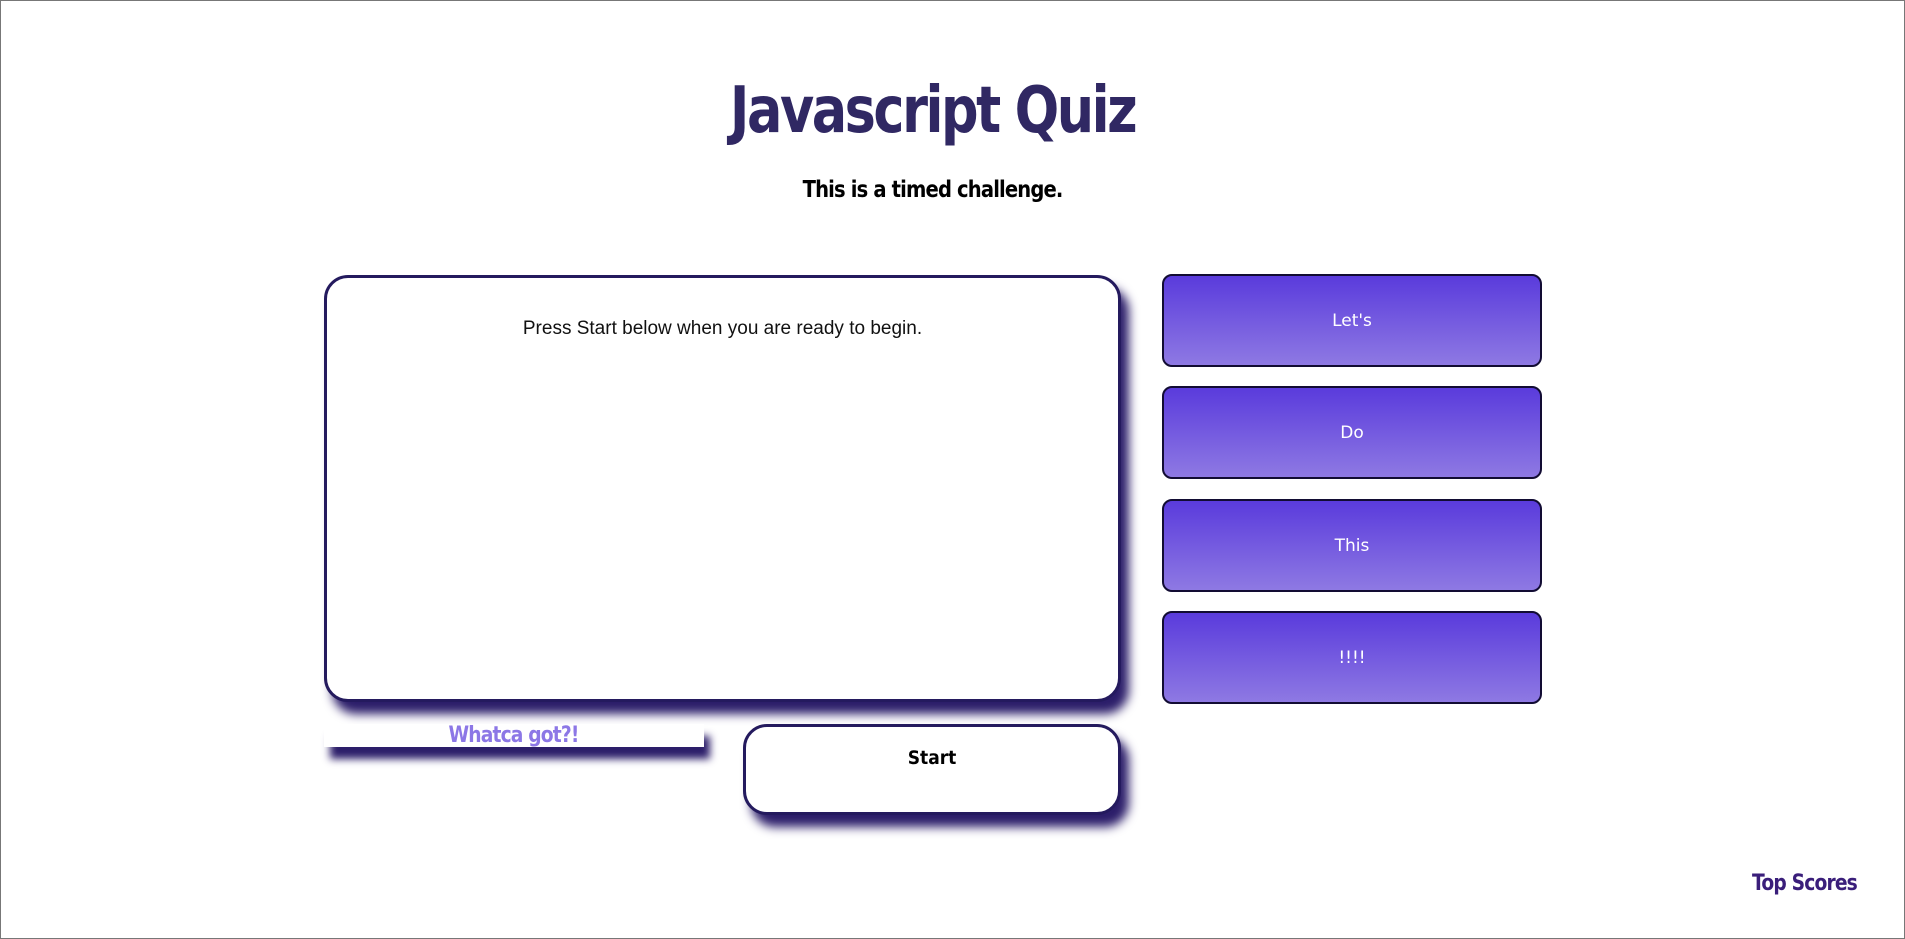 The width and height of the screenshot is (1905, 939). What do you see at coordinates (1352, 657) in the screenshot?
I see `answer-button-4: !!!!` at bounding box center [1352, 657].